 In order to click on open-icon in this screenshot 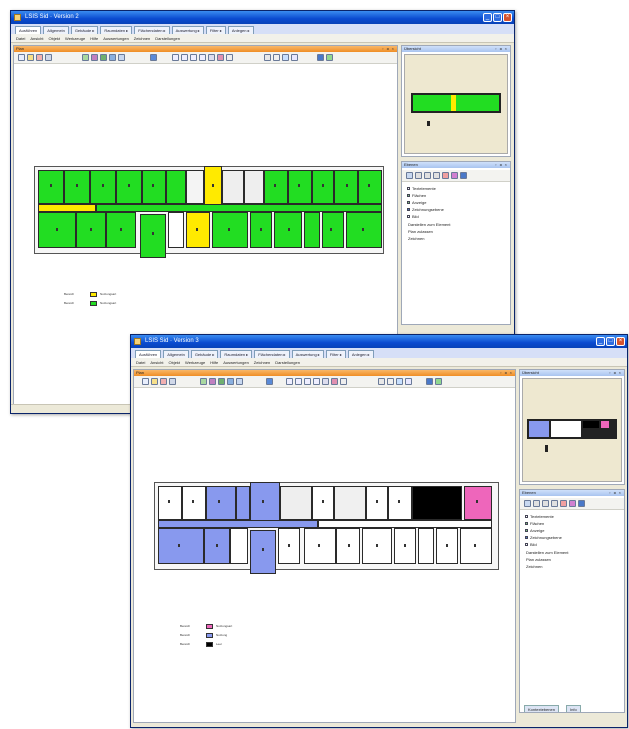, I will do `click(30, 57)`.